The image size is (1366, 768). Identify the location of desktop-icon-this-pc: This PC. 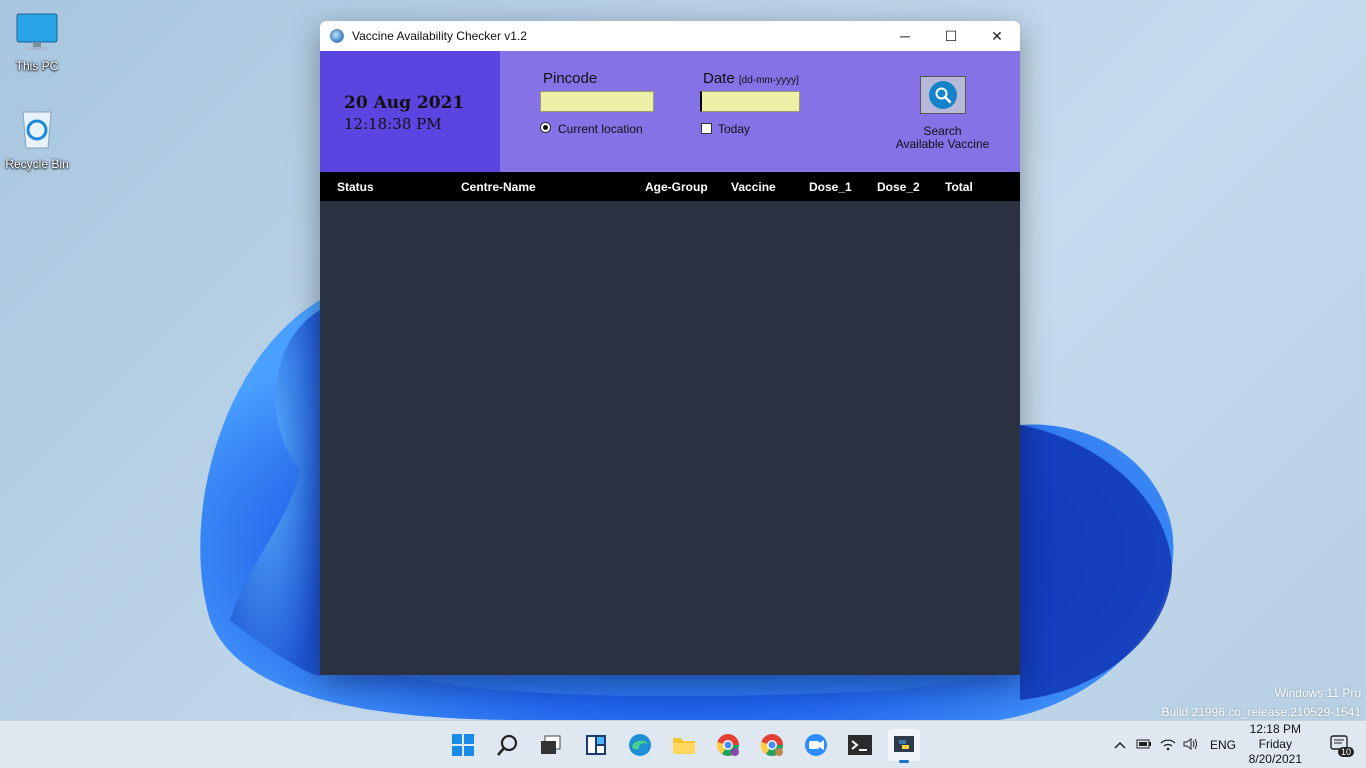
(37, 42).